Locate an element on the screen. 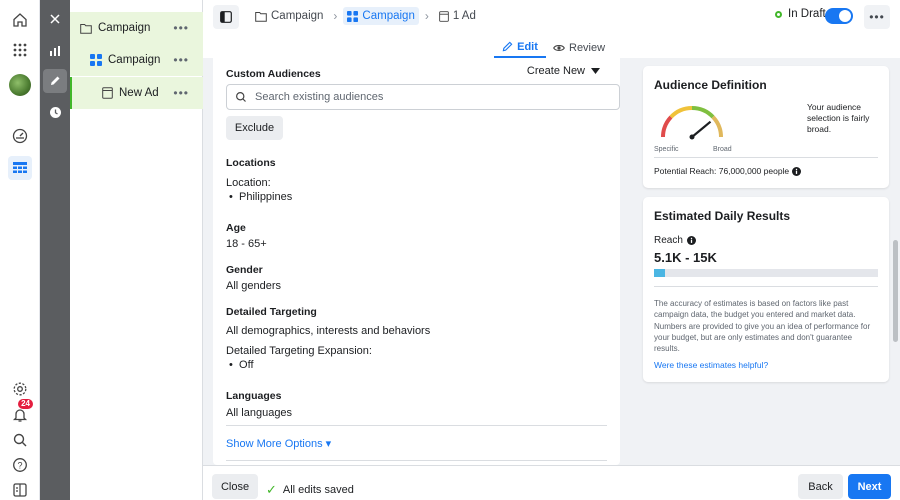 The image size is (900, 500). breadcrumb-label: 1 Ad is located at coordinates (464, 16).